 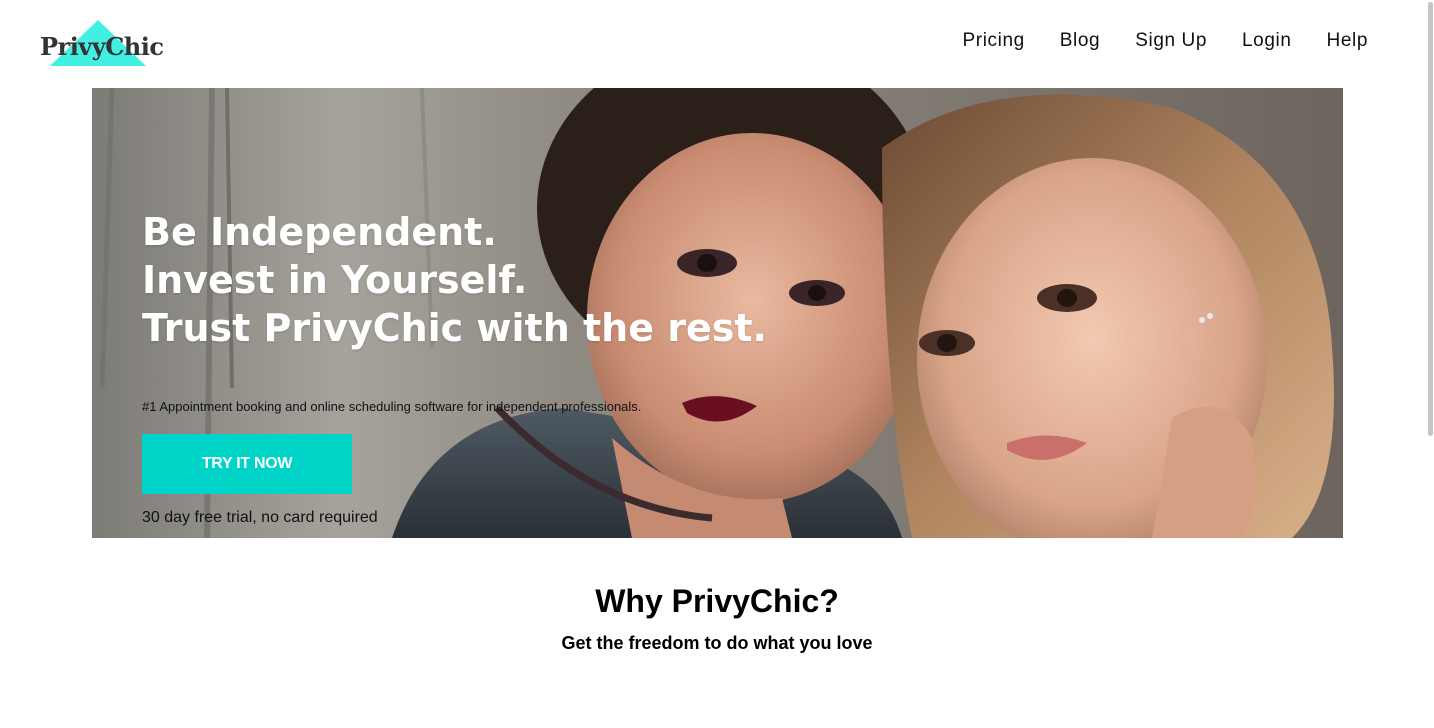 I want to click on nav-blog: Blog, so click(x=1080, y=41).